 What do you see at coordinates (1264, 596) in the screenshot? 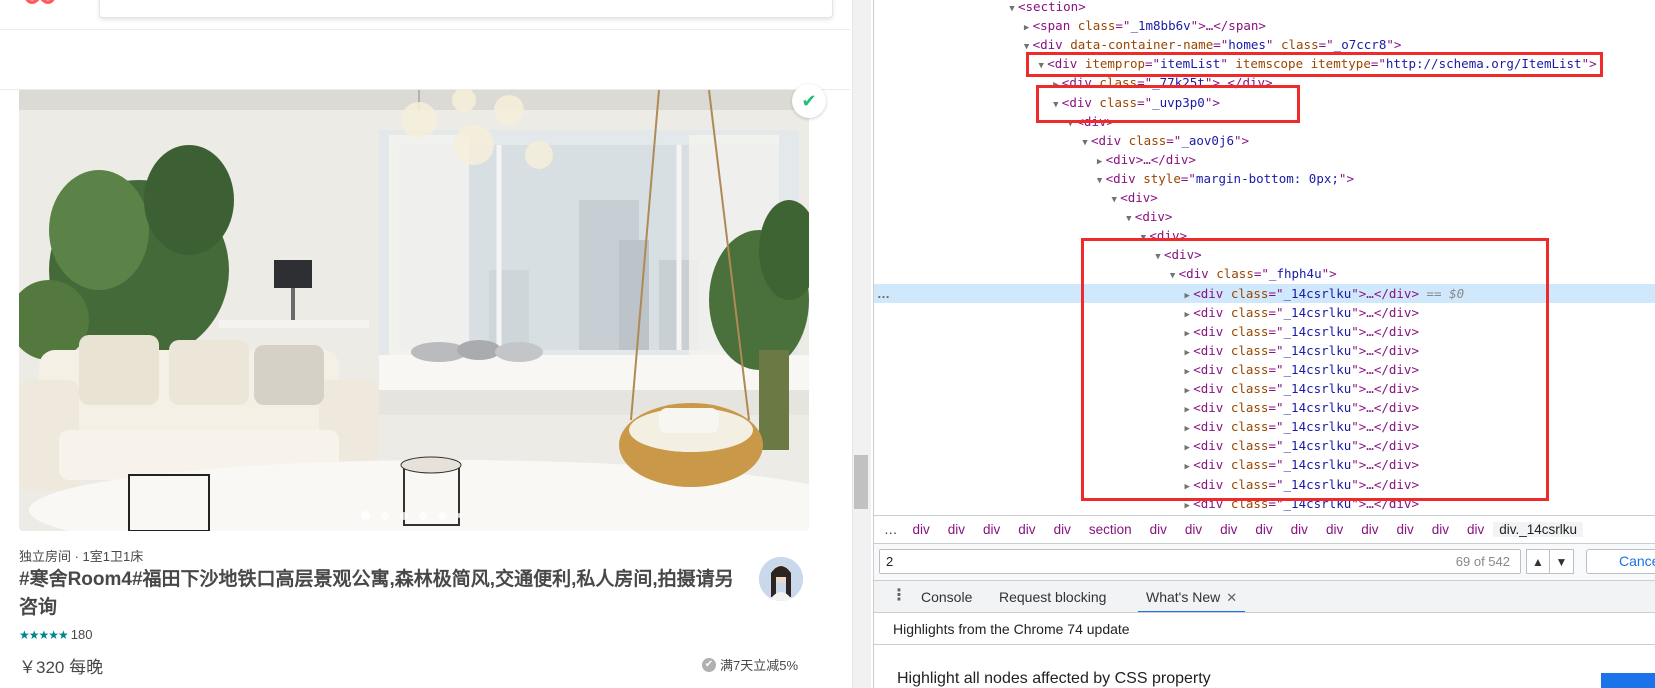
I see `drawer-tabs: ⋮ Console Request blocking What's New ✕` at bounding box center [1264, 596].